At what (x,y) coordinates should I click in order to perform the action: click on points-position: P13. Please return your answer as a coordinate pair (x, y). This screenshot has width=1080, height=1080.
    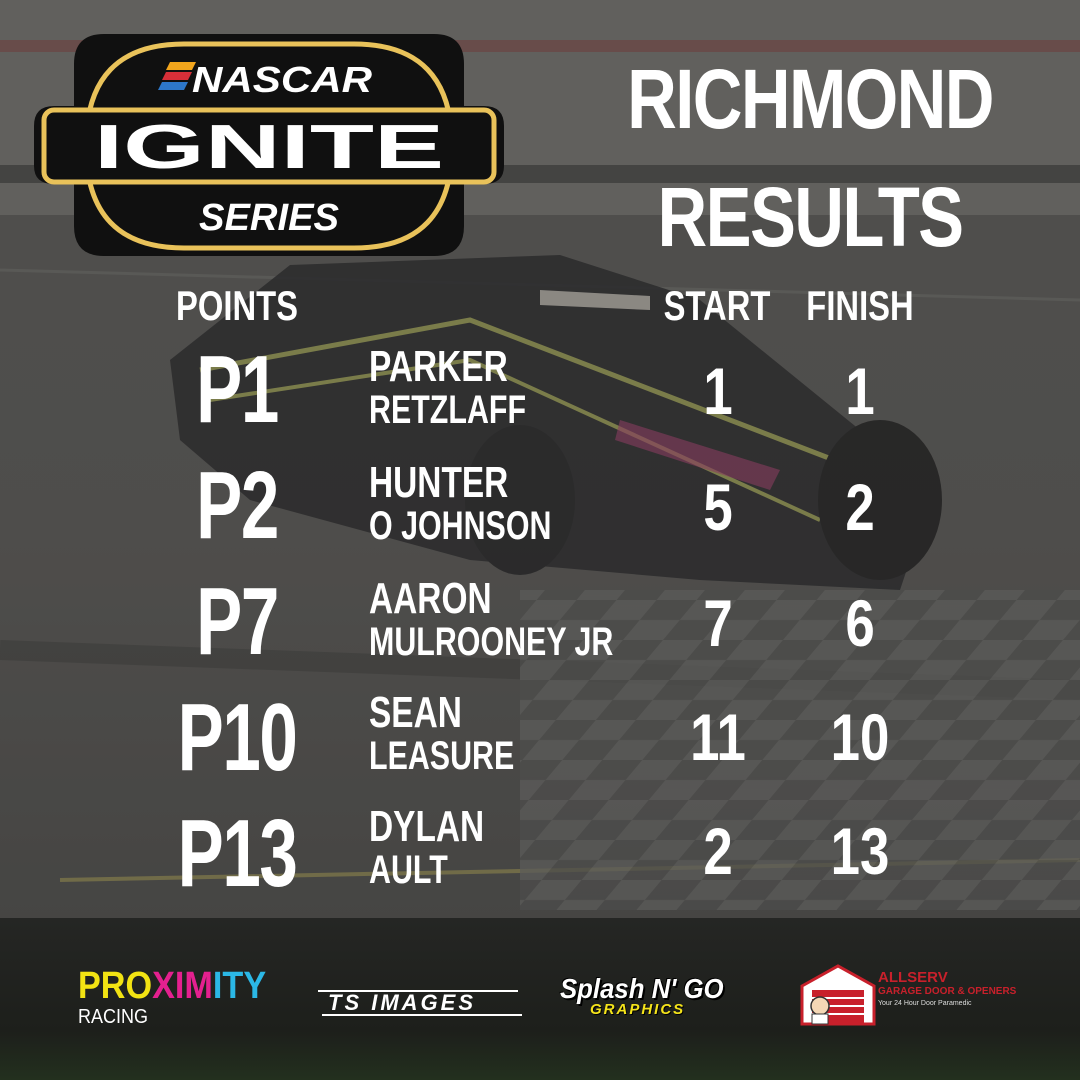
    Looking at the image, I should click on (237, 853).